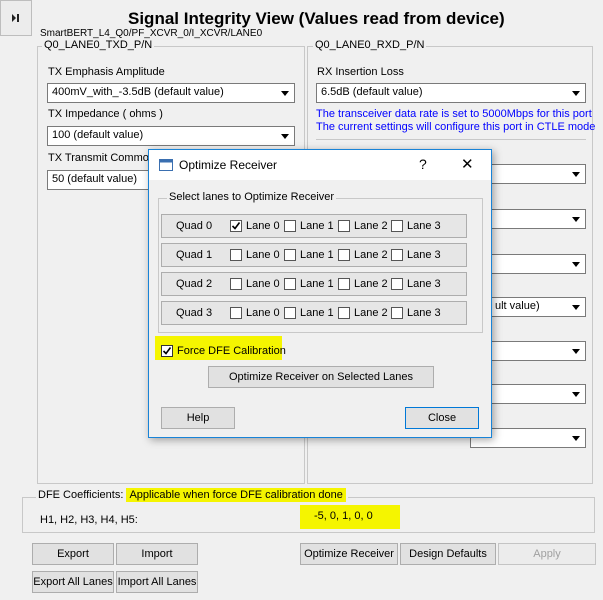 Image resolution: width=603 pixels, height=600 pixels. Describe the element at coordinates (194, 226) in the screenshot. I see `quad-label: Quad 0` at that location.